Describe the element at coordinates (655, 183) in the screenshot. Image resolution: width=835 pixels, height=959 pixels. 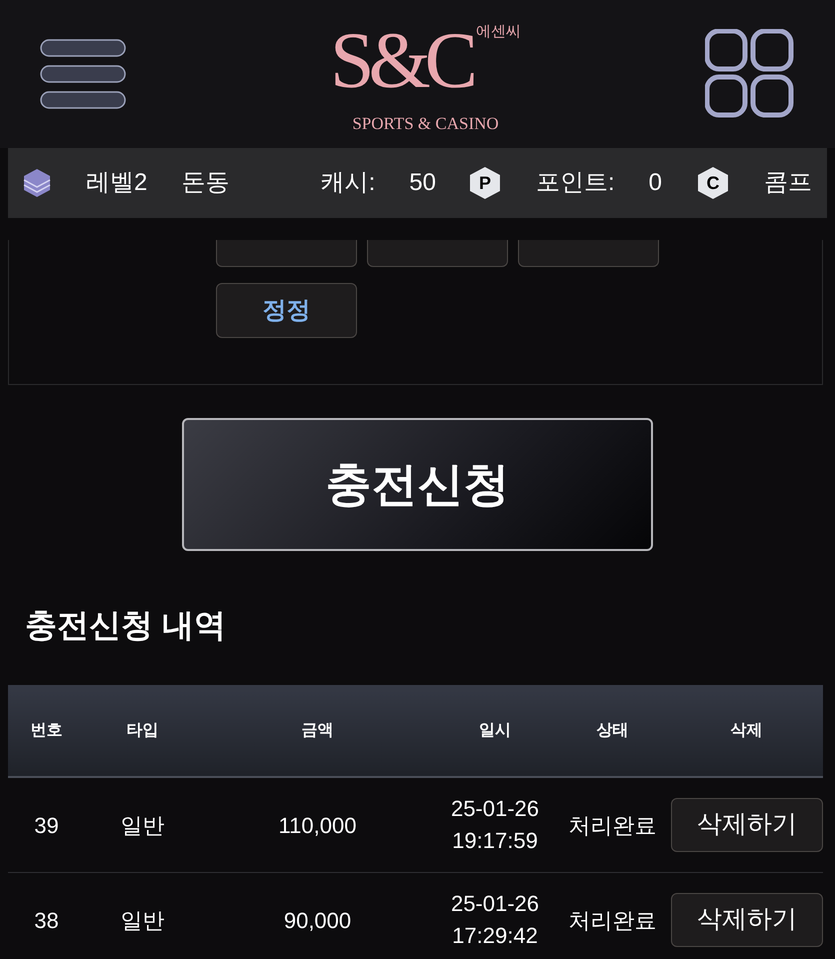
I see `point-value: 0` at that location.